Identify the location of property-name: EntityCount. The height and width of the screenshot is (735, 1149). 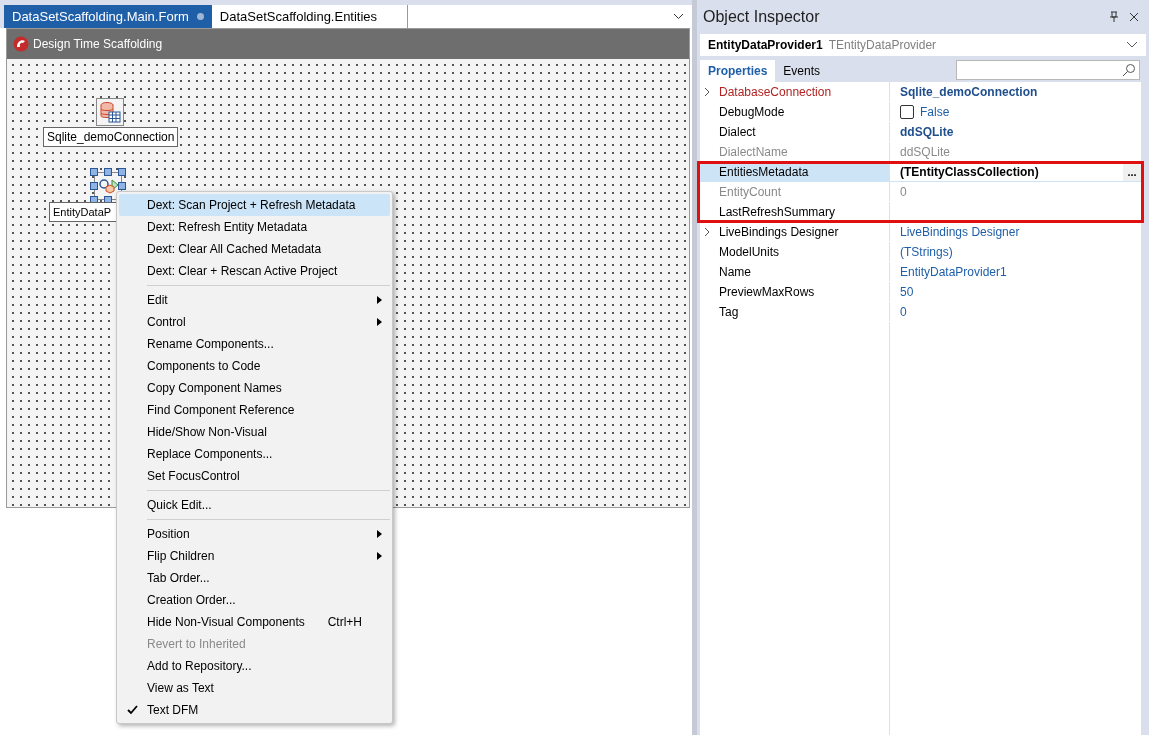
(750, 192).